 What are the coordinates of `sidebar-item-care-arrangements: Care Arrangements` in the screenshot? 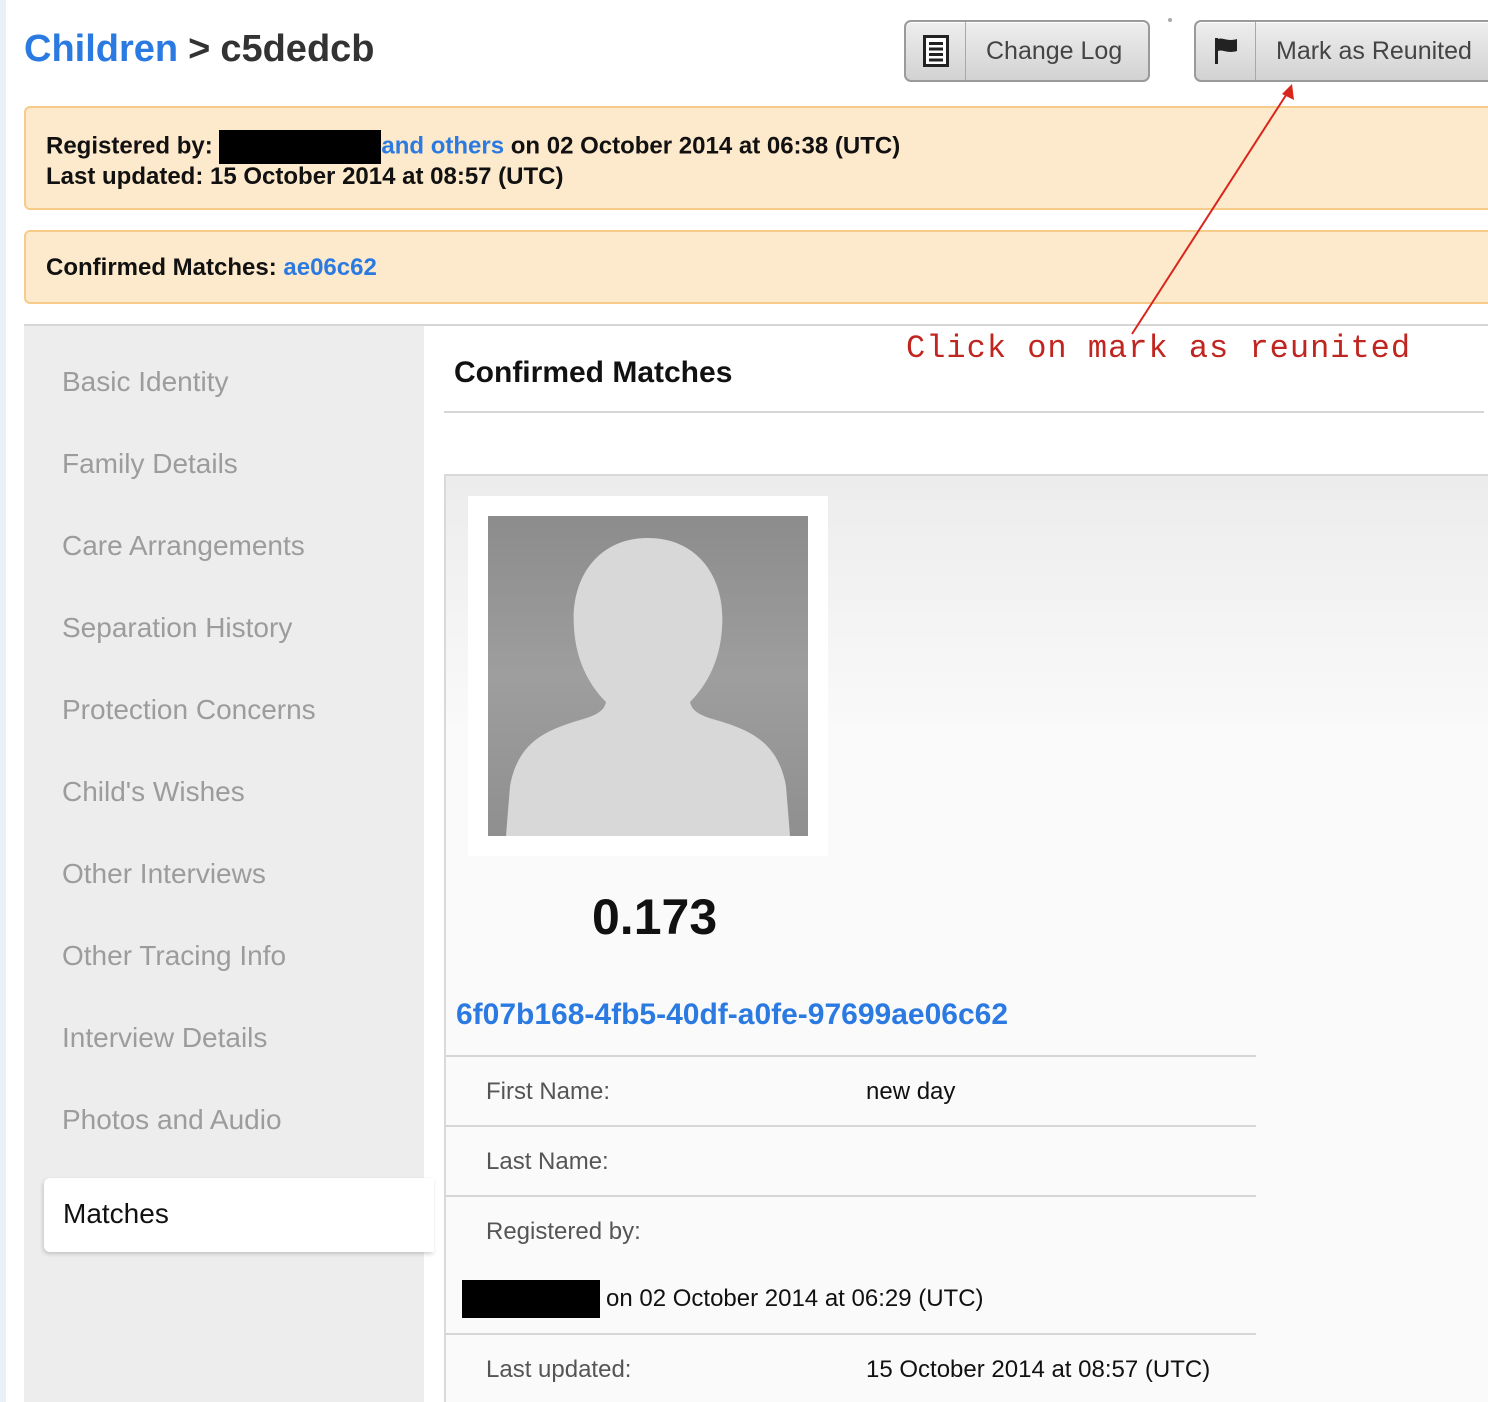 It's located at (183, 546).